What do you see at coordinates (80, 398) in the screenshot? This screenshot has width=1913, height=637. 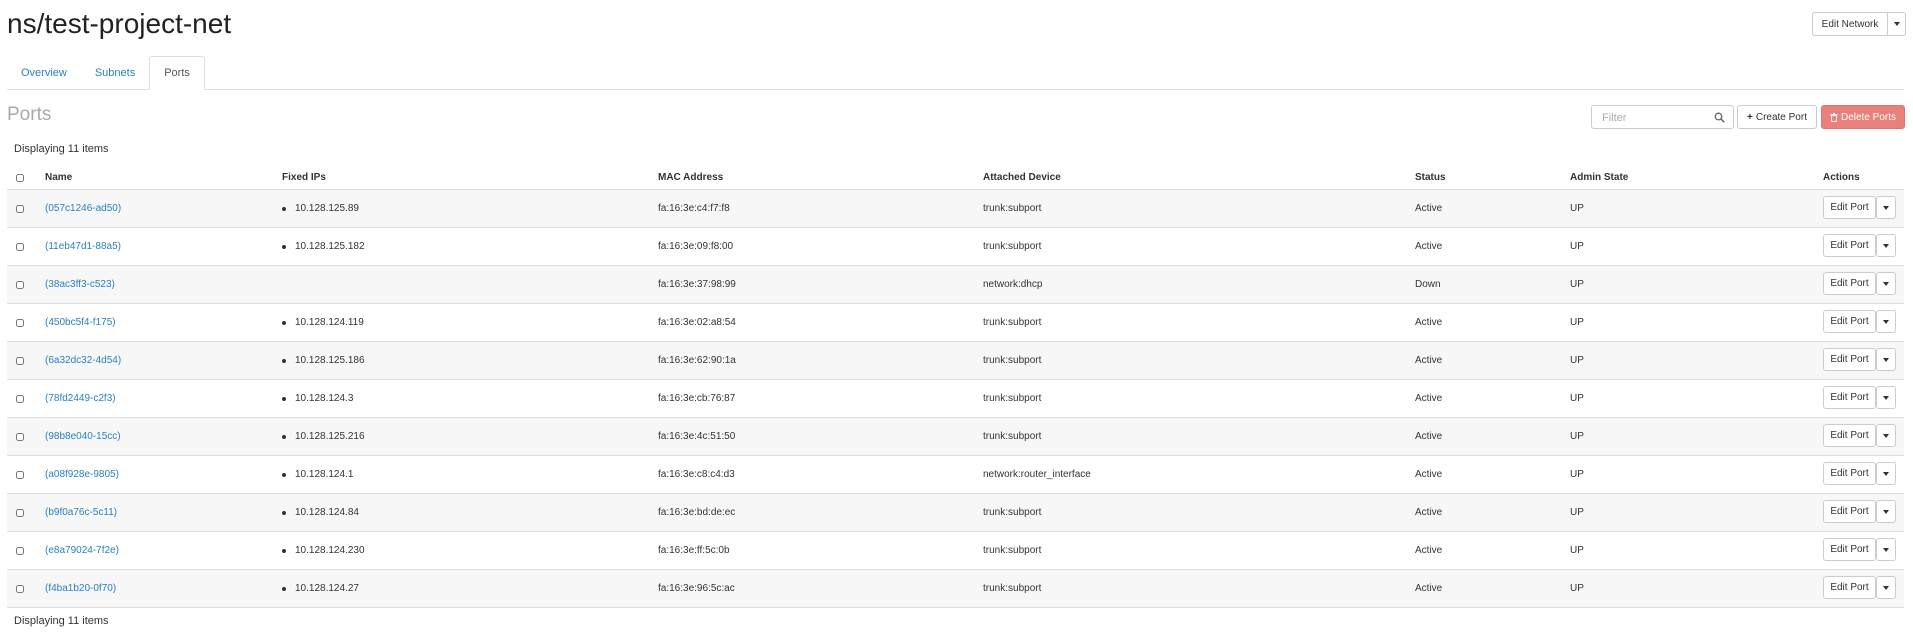 I see `port-name-link: (78fd2449-c2f3)` at bounding box center [80, 398].